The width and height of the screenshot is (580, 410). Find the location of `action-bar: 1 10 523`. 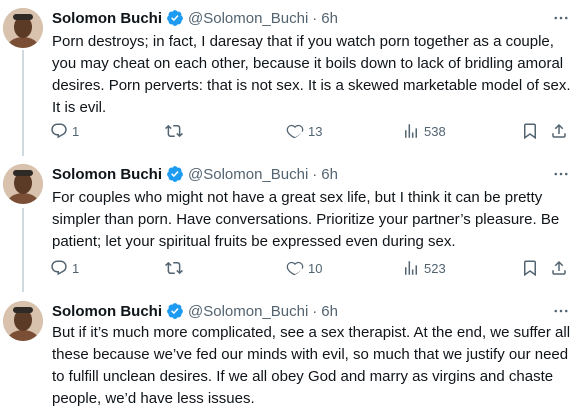

action-bar: 1 10 523 is located at coordinates (310, 268).